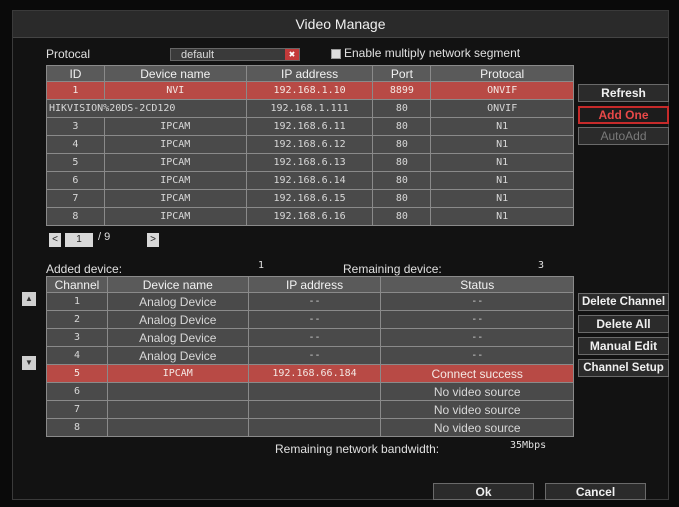 The height and width of the screenshot is (507, 679). I want to click on multi-segment-checkbox, so click(336, 54).